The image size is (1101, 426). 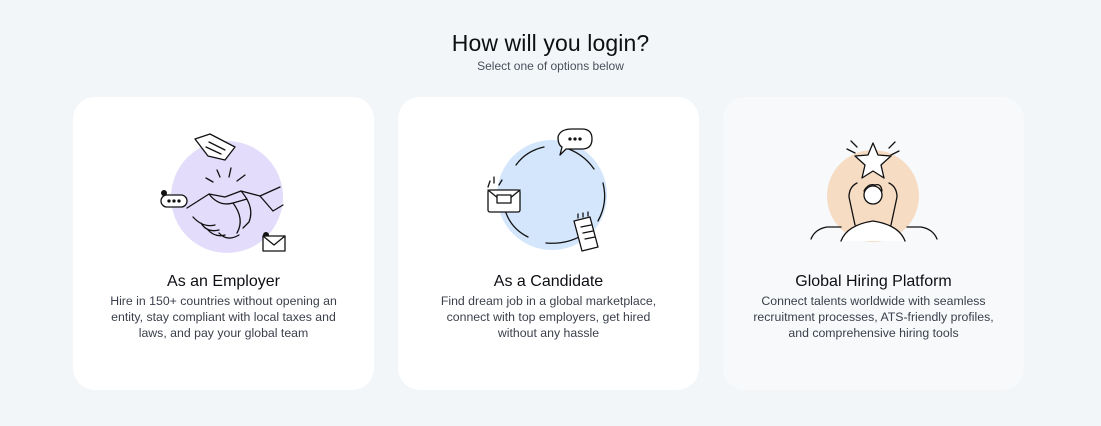 I want to click on person-holding-star-illustration, so click(x=874, y=191).